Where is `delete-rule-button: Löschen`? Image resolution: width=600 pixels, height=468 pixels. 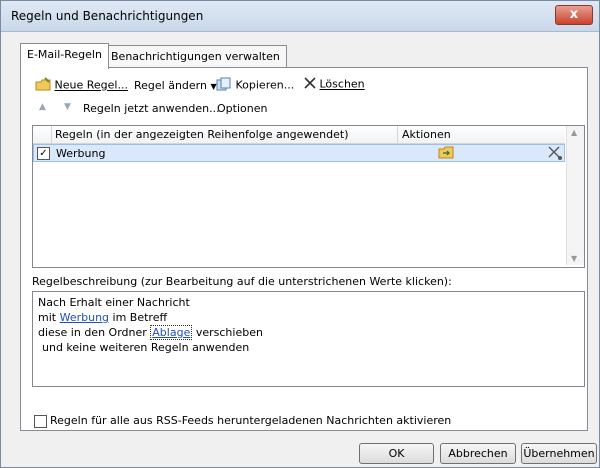
delete-rule-button: Löschen is located at coordinates (334, 84).